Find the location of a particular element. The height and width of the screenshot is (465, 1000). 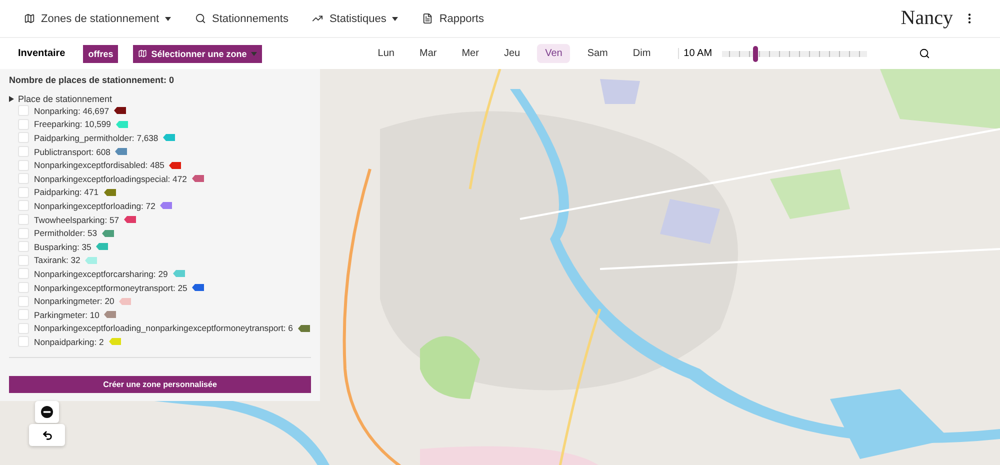

zone-select-button: Sélectionner une zone is located at coordinates (197, 53).